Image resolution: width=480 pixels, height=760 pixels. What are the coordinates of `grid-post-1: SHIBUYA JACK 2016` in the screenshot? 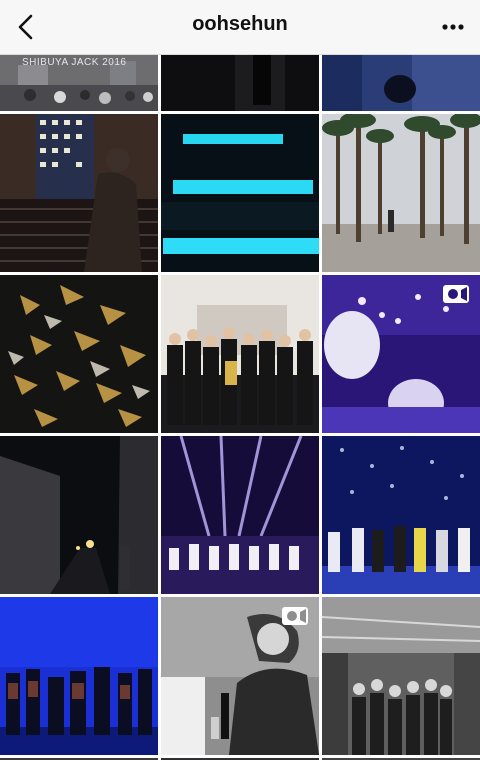 It's located at (79, 83).